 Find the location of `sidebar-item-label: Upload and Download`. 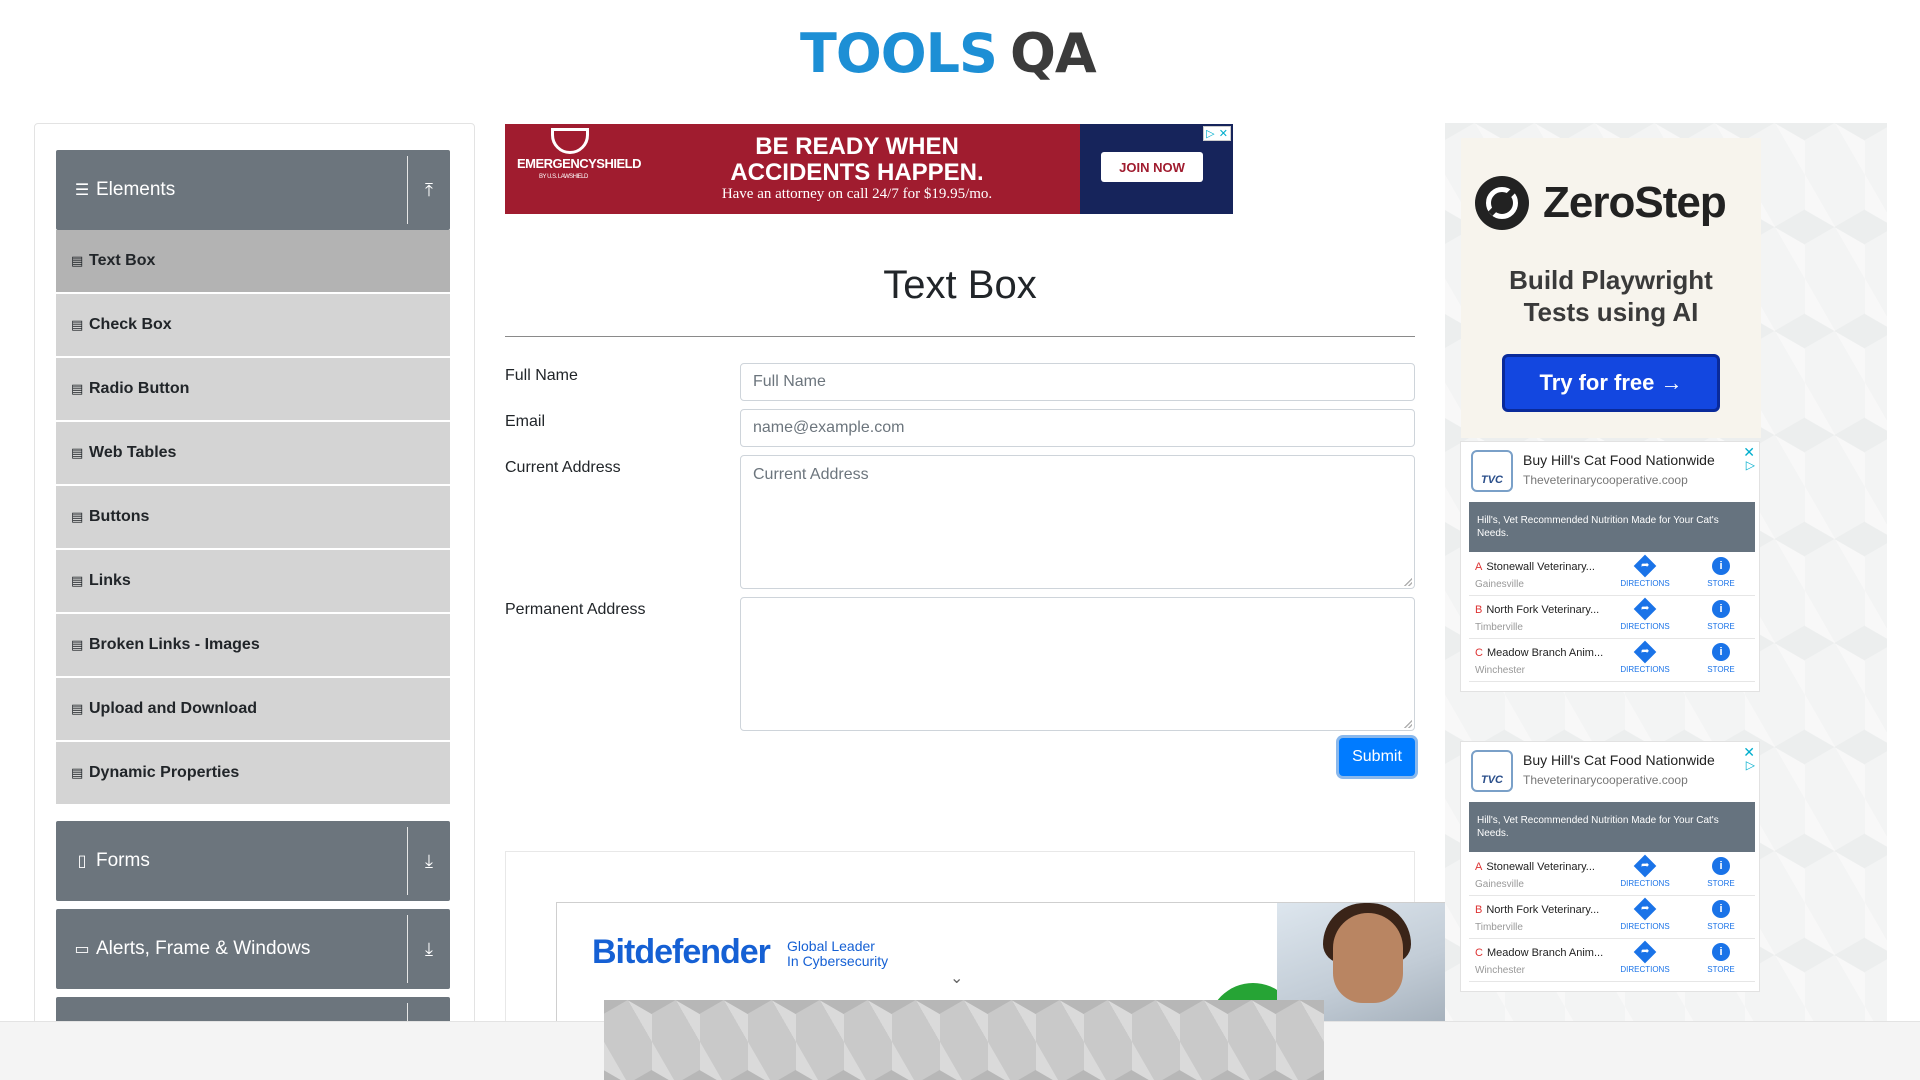

sidebar-item-label: Upload and Download is located at coordinates (173, 708).